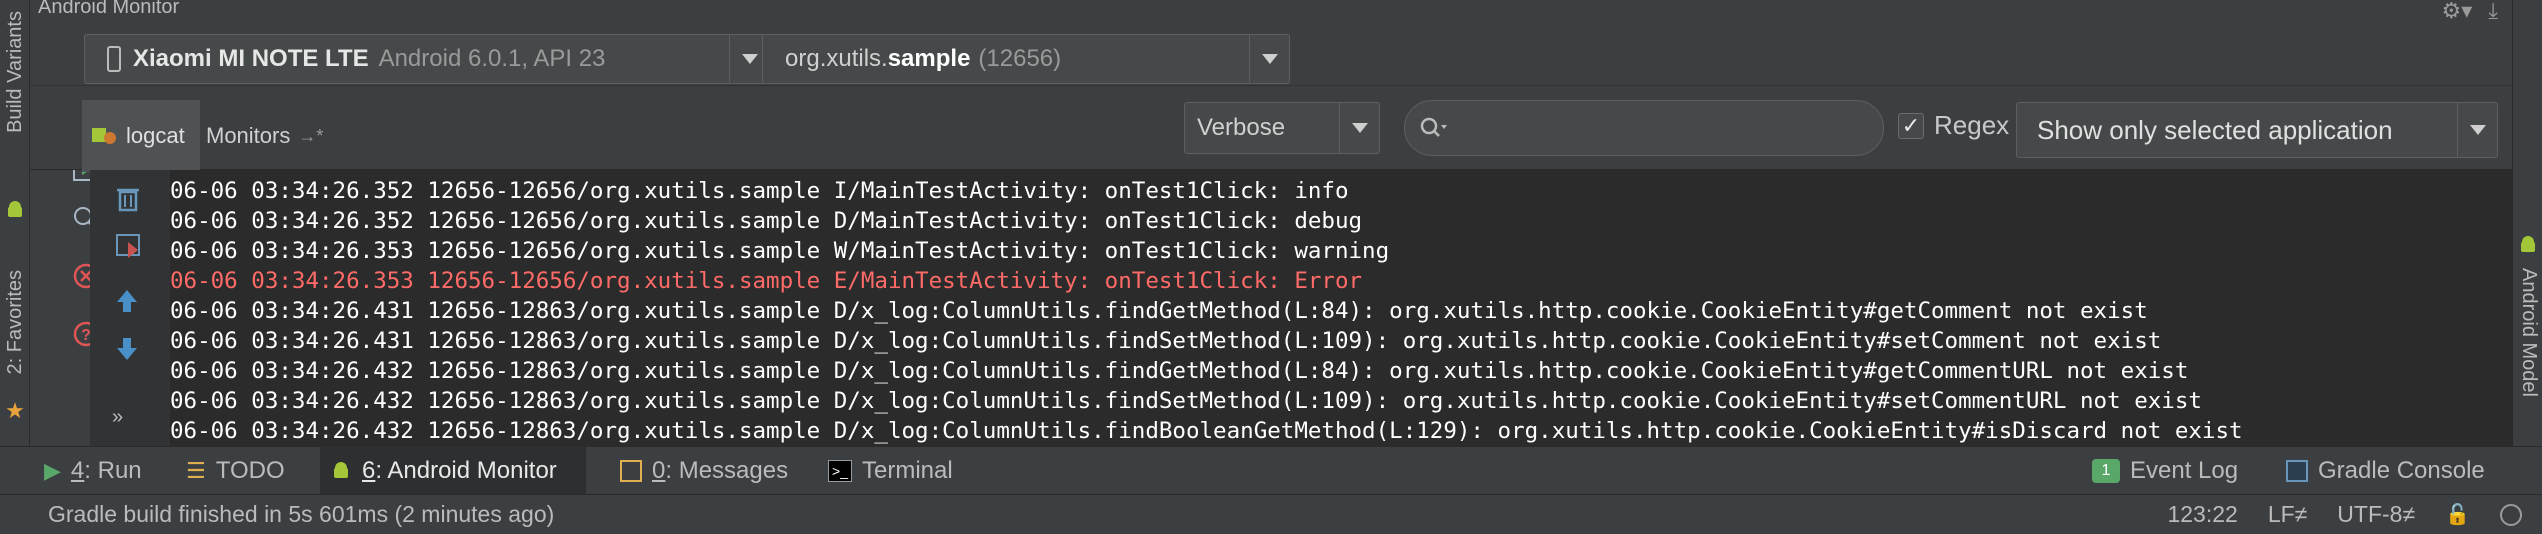 Image resolution: width=2542 pixels, height=534 pixels. I want to click on tab-android-monitor: 6: Android Monitor, so click(453, 471).